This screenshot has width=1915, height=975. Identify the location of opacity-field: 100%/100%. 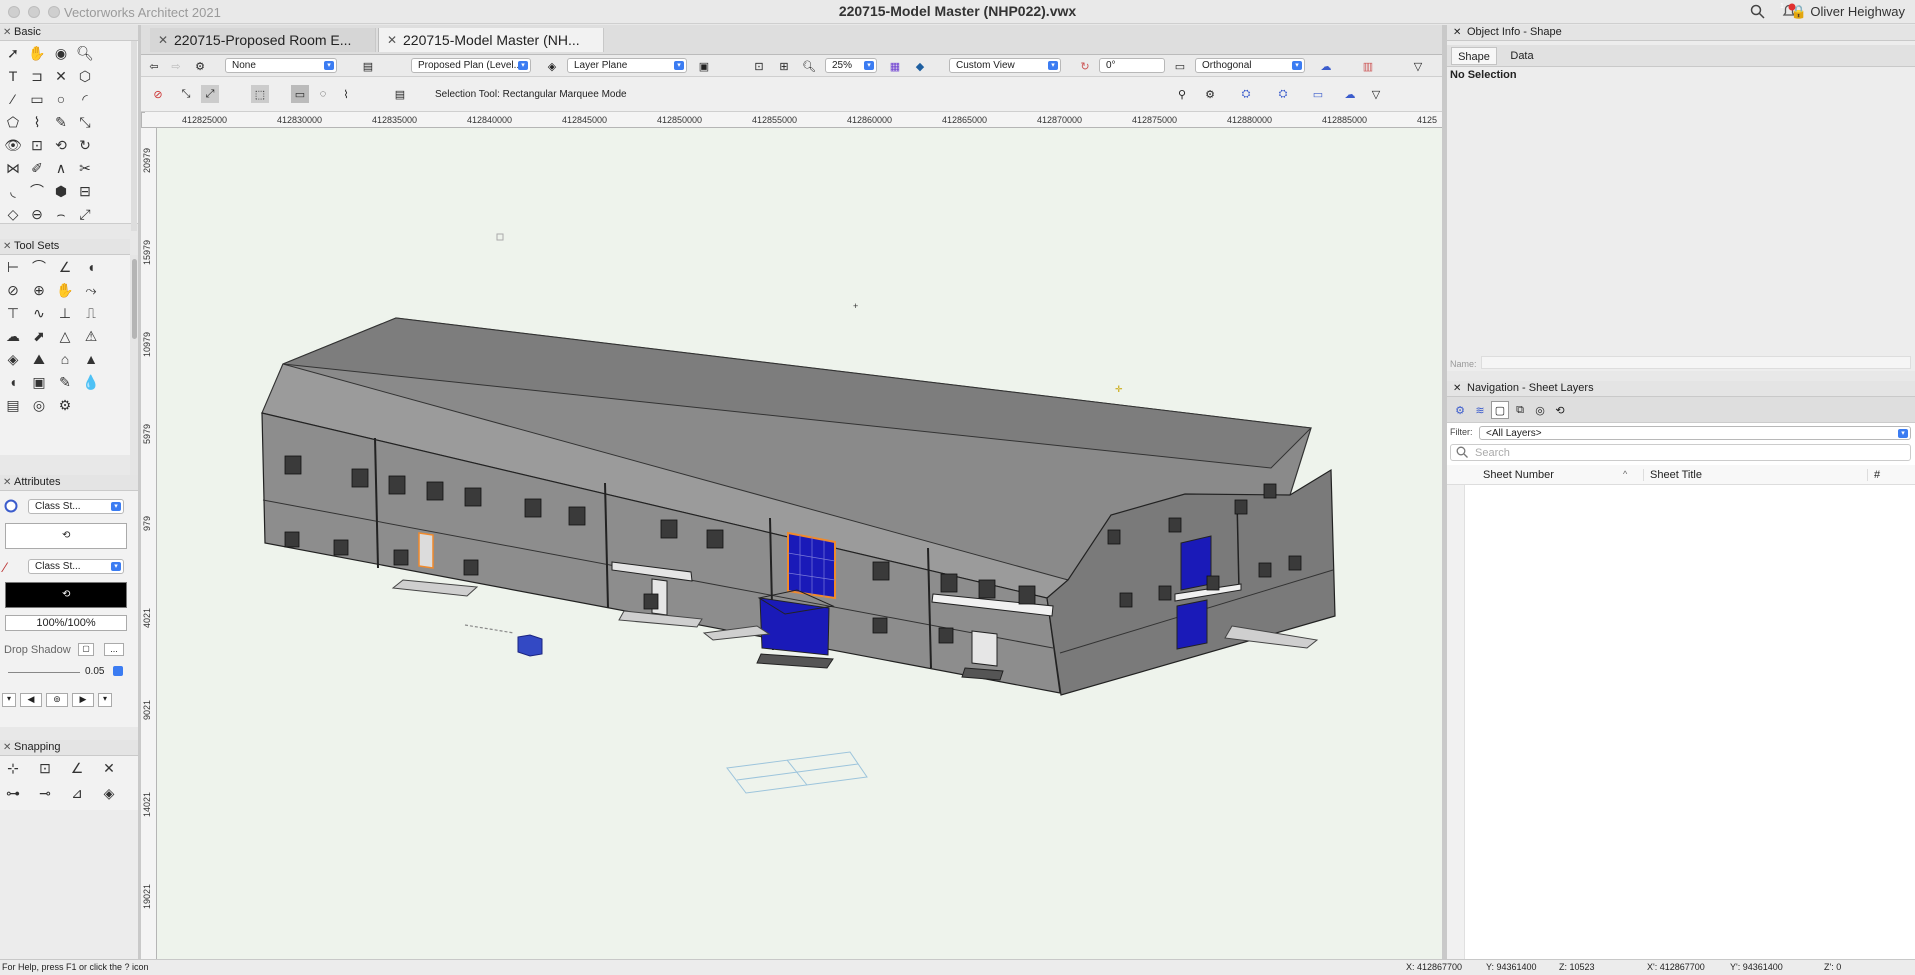
(66, 623).